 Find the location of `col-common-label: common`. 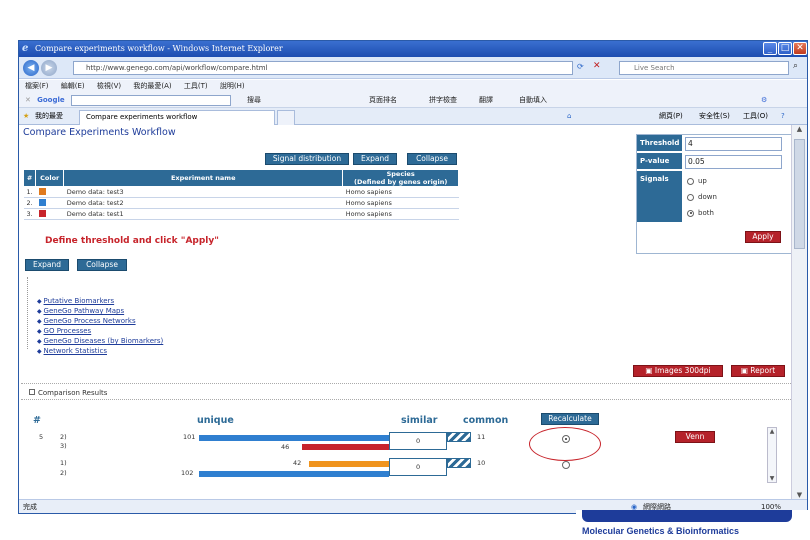

col-common-label: common is located at coordinates (486, 420).